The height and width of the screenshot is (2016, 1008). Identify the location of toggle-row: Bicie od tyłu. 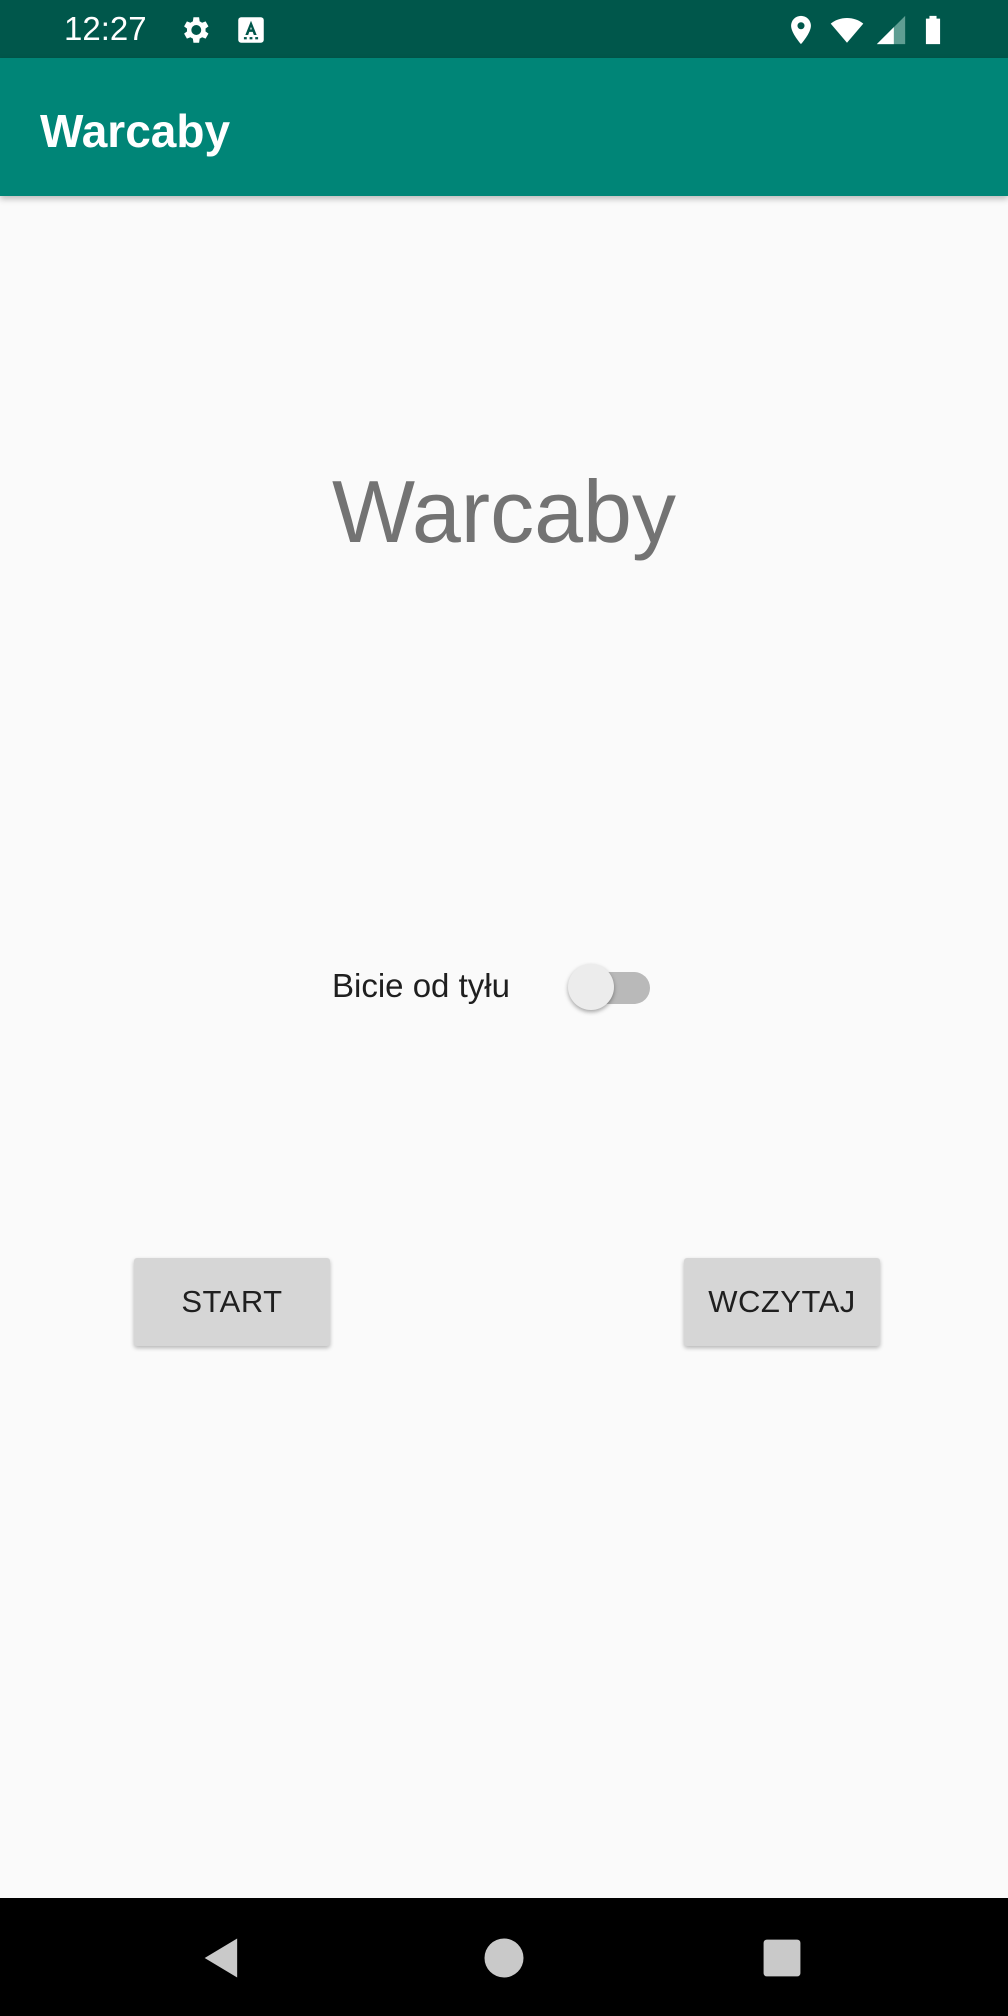
(502, 987).